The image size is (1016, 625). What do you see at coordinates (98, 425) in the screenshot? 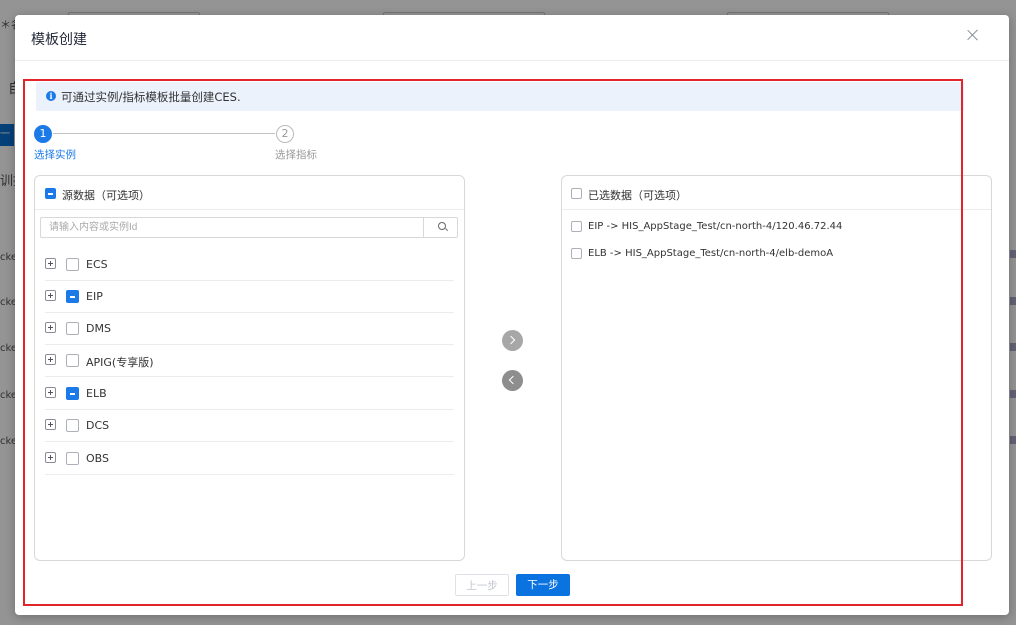
I see `item-label: DCS` at bounding box center [98, 425].